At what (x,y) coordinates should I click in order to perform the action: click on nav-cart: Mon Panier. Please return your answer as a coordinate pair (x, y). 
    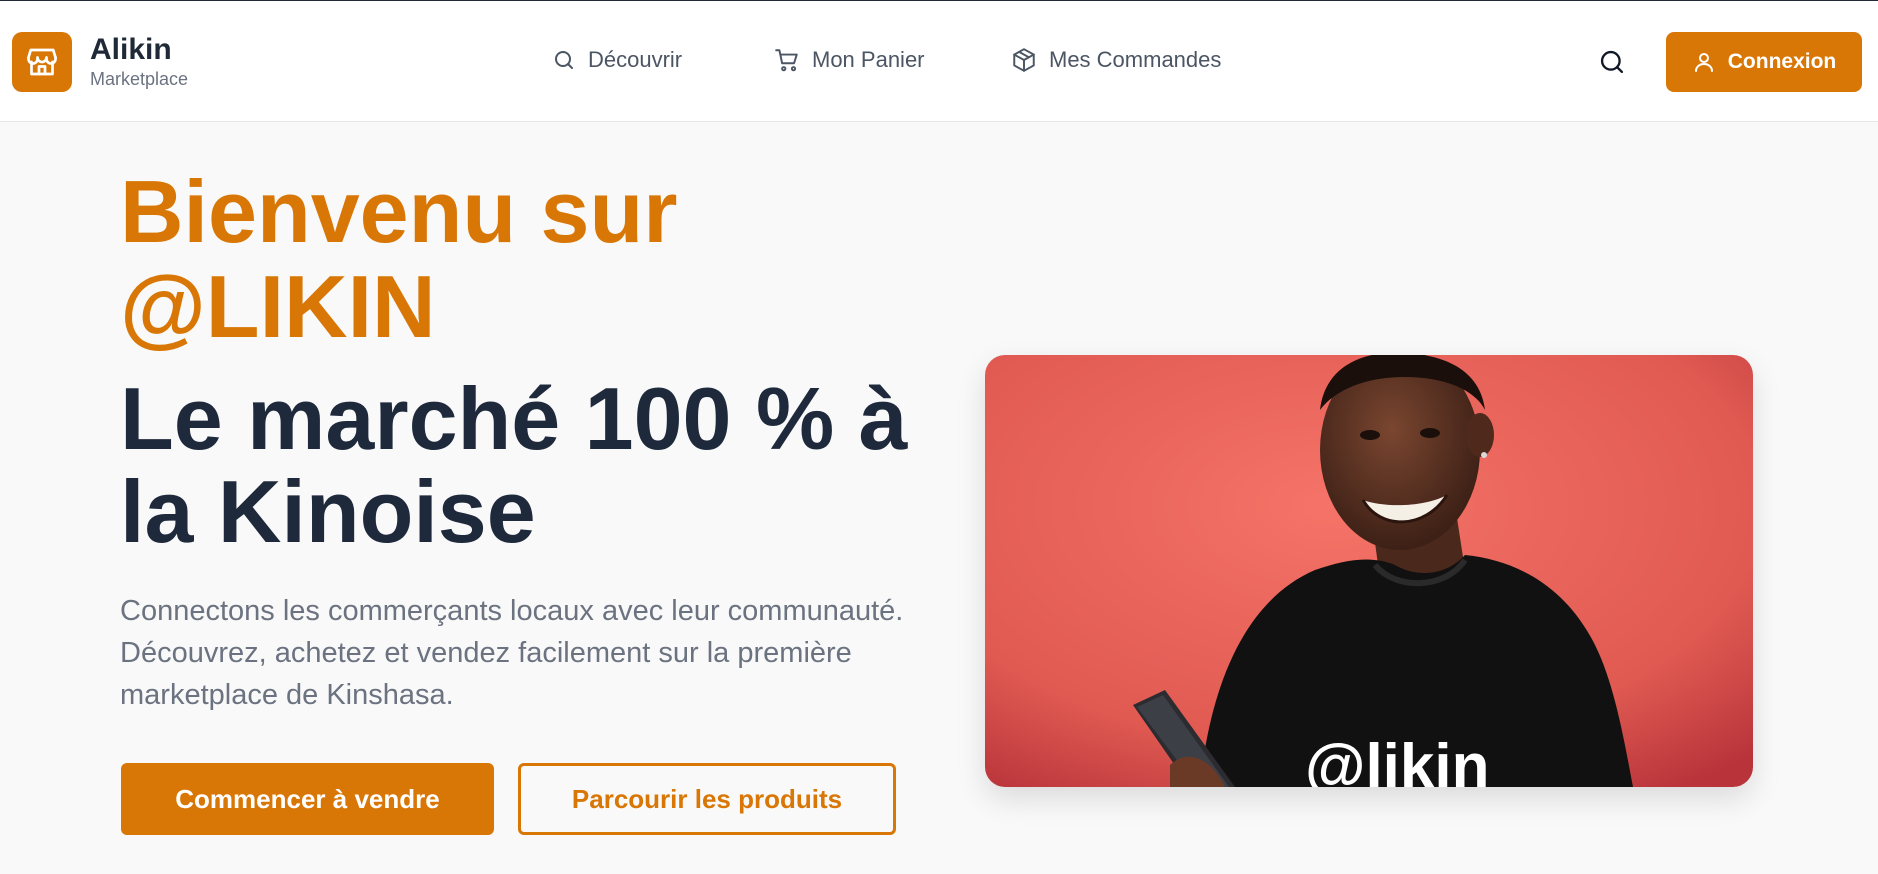
    Looking at the image, I should click on (849, 60).